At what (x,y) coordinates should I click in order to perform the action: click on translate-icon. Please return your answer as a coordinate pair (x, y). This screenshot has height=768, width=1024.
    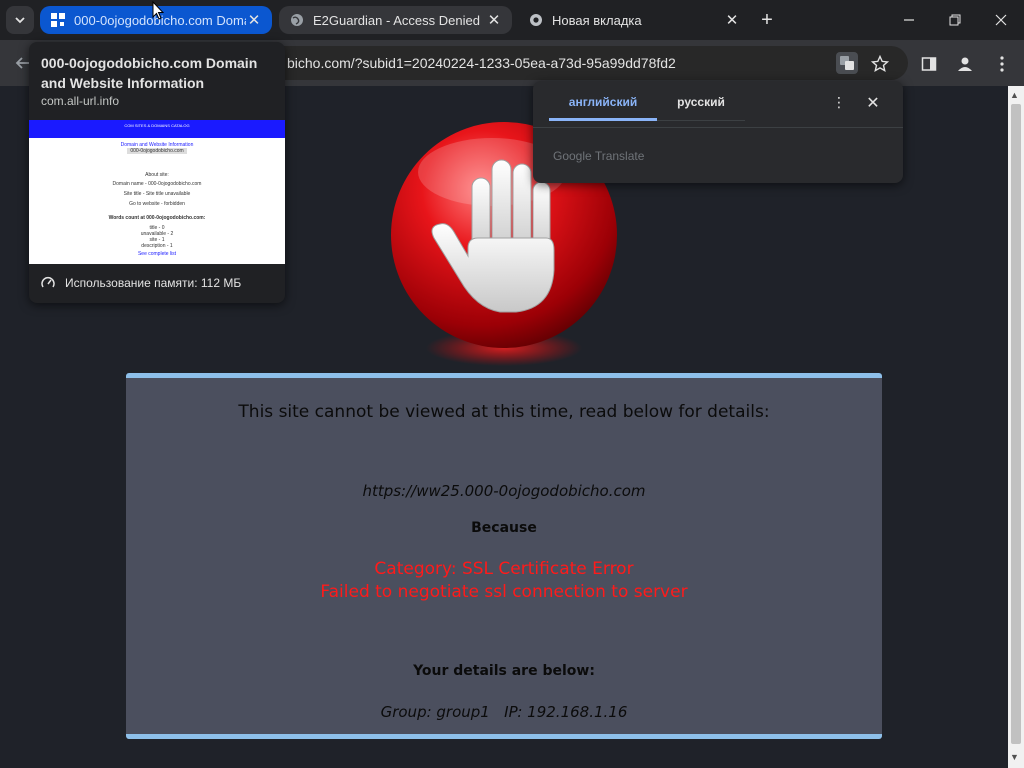
    Looking at the image, I should click on (847, 63).